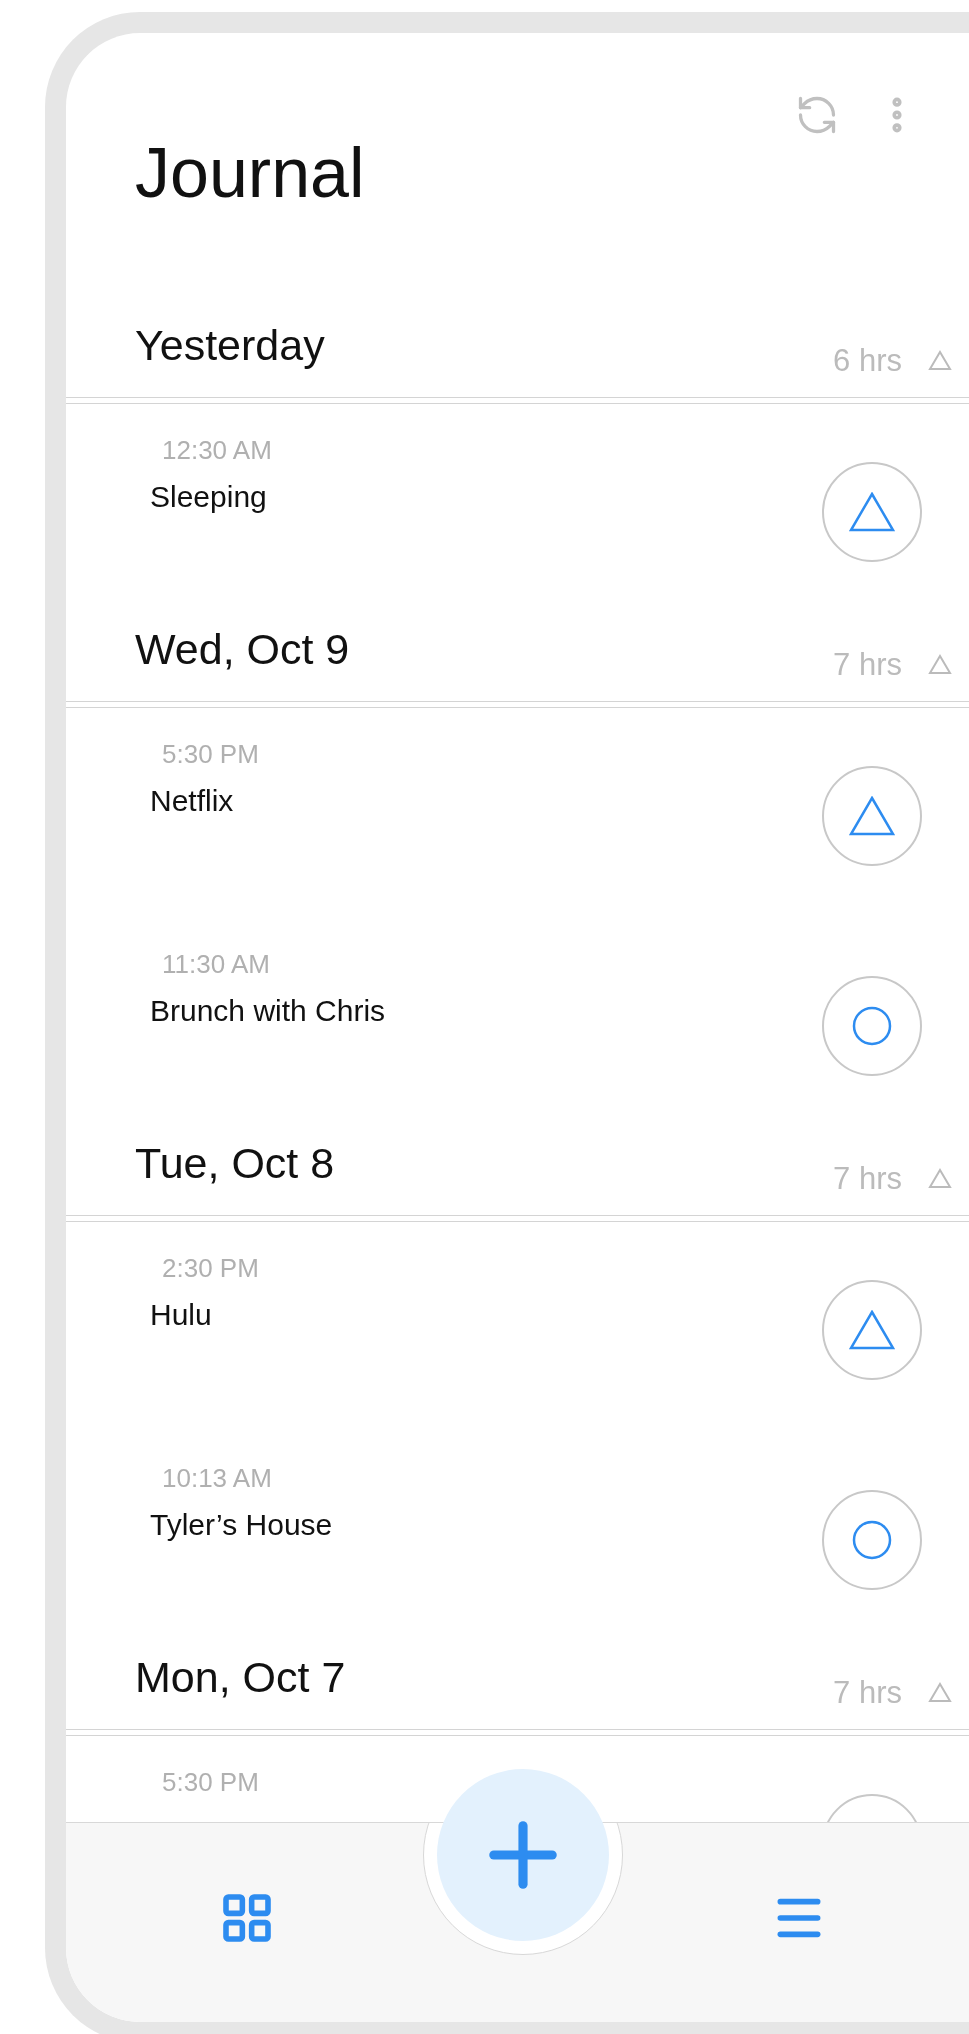 This screenshot has height=2034, width=969. Describe the element at coordinates (268, 1011) in the screenshot. I see `entry-name: Brunch with Chris` at that location.